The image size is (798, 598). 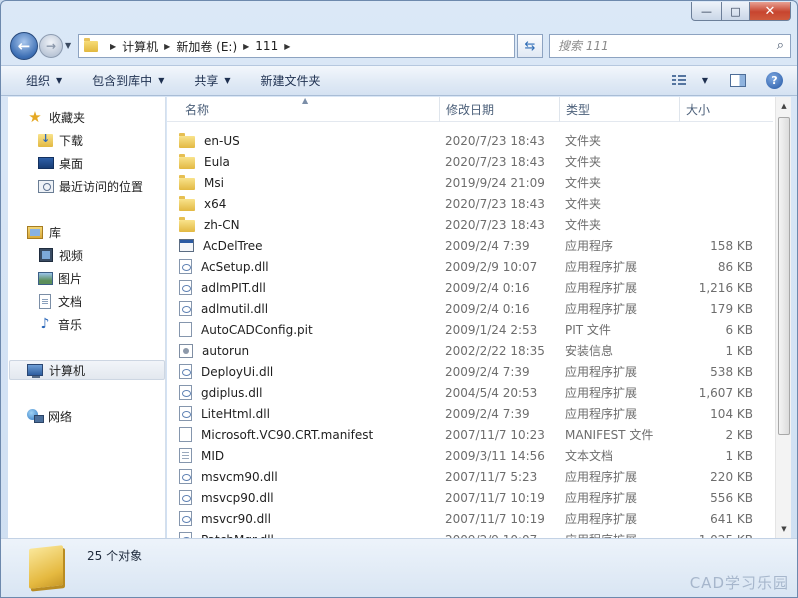 What do you see at coordinates (44, 80) in the screenshot?
I see `organize-menu: 组织 ▼` at bounding box center [44, 80].